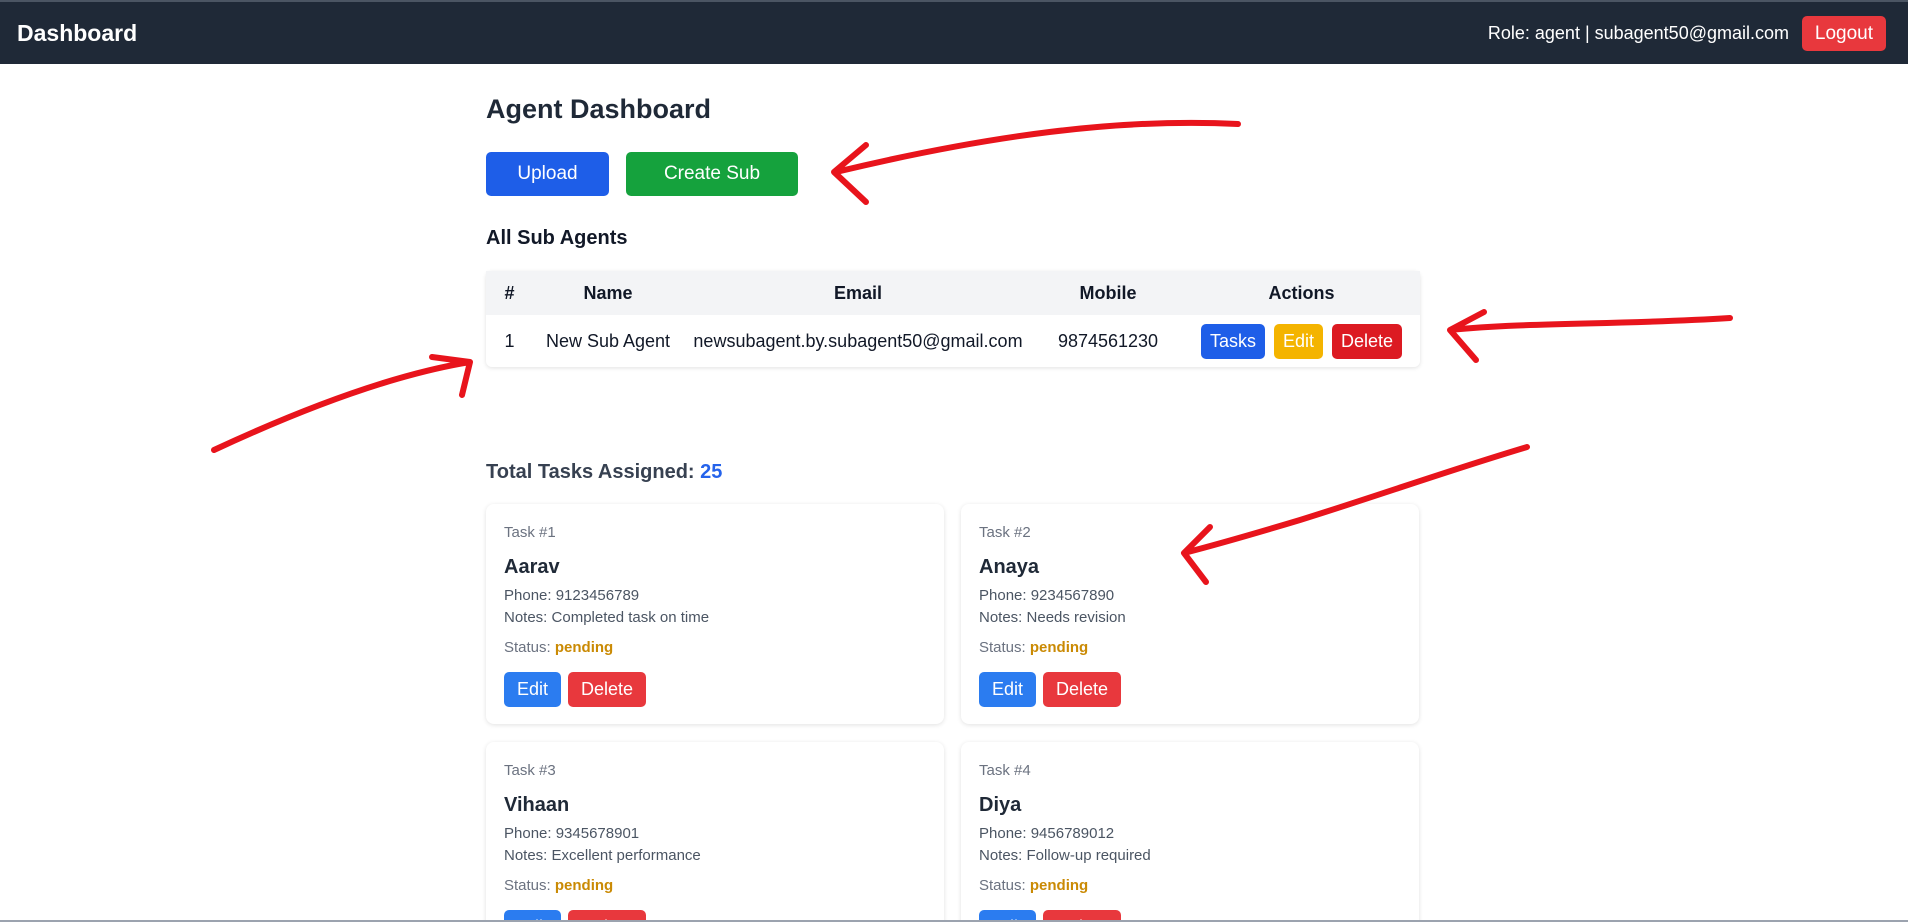 The height and width of the screenshot is (922, 1908). I want to click on upload-file-button: Upload File, so click(547, 190).